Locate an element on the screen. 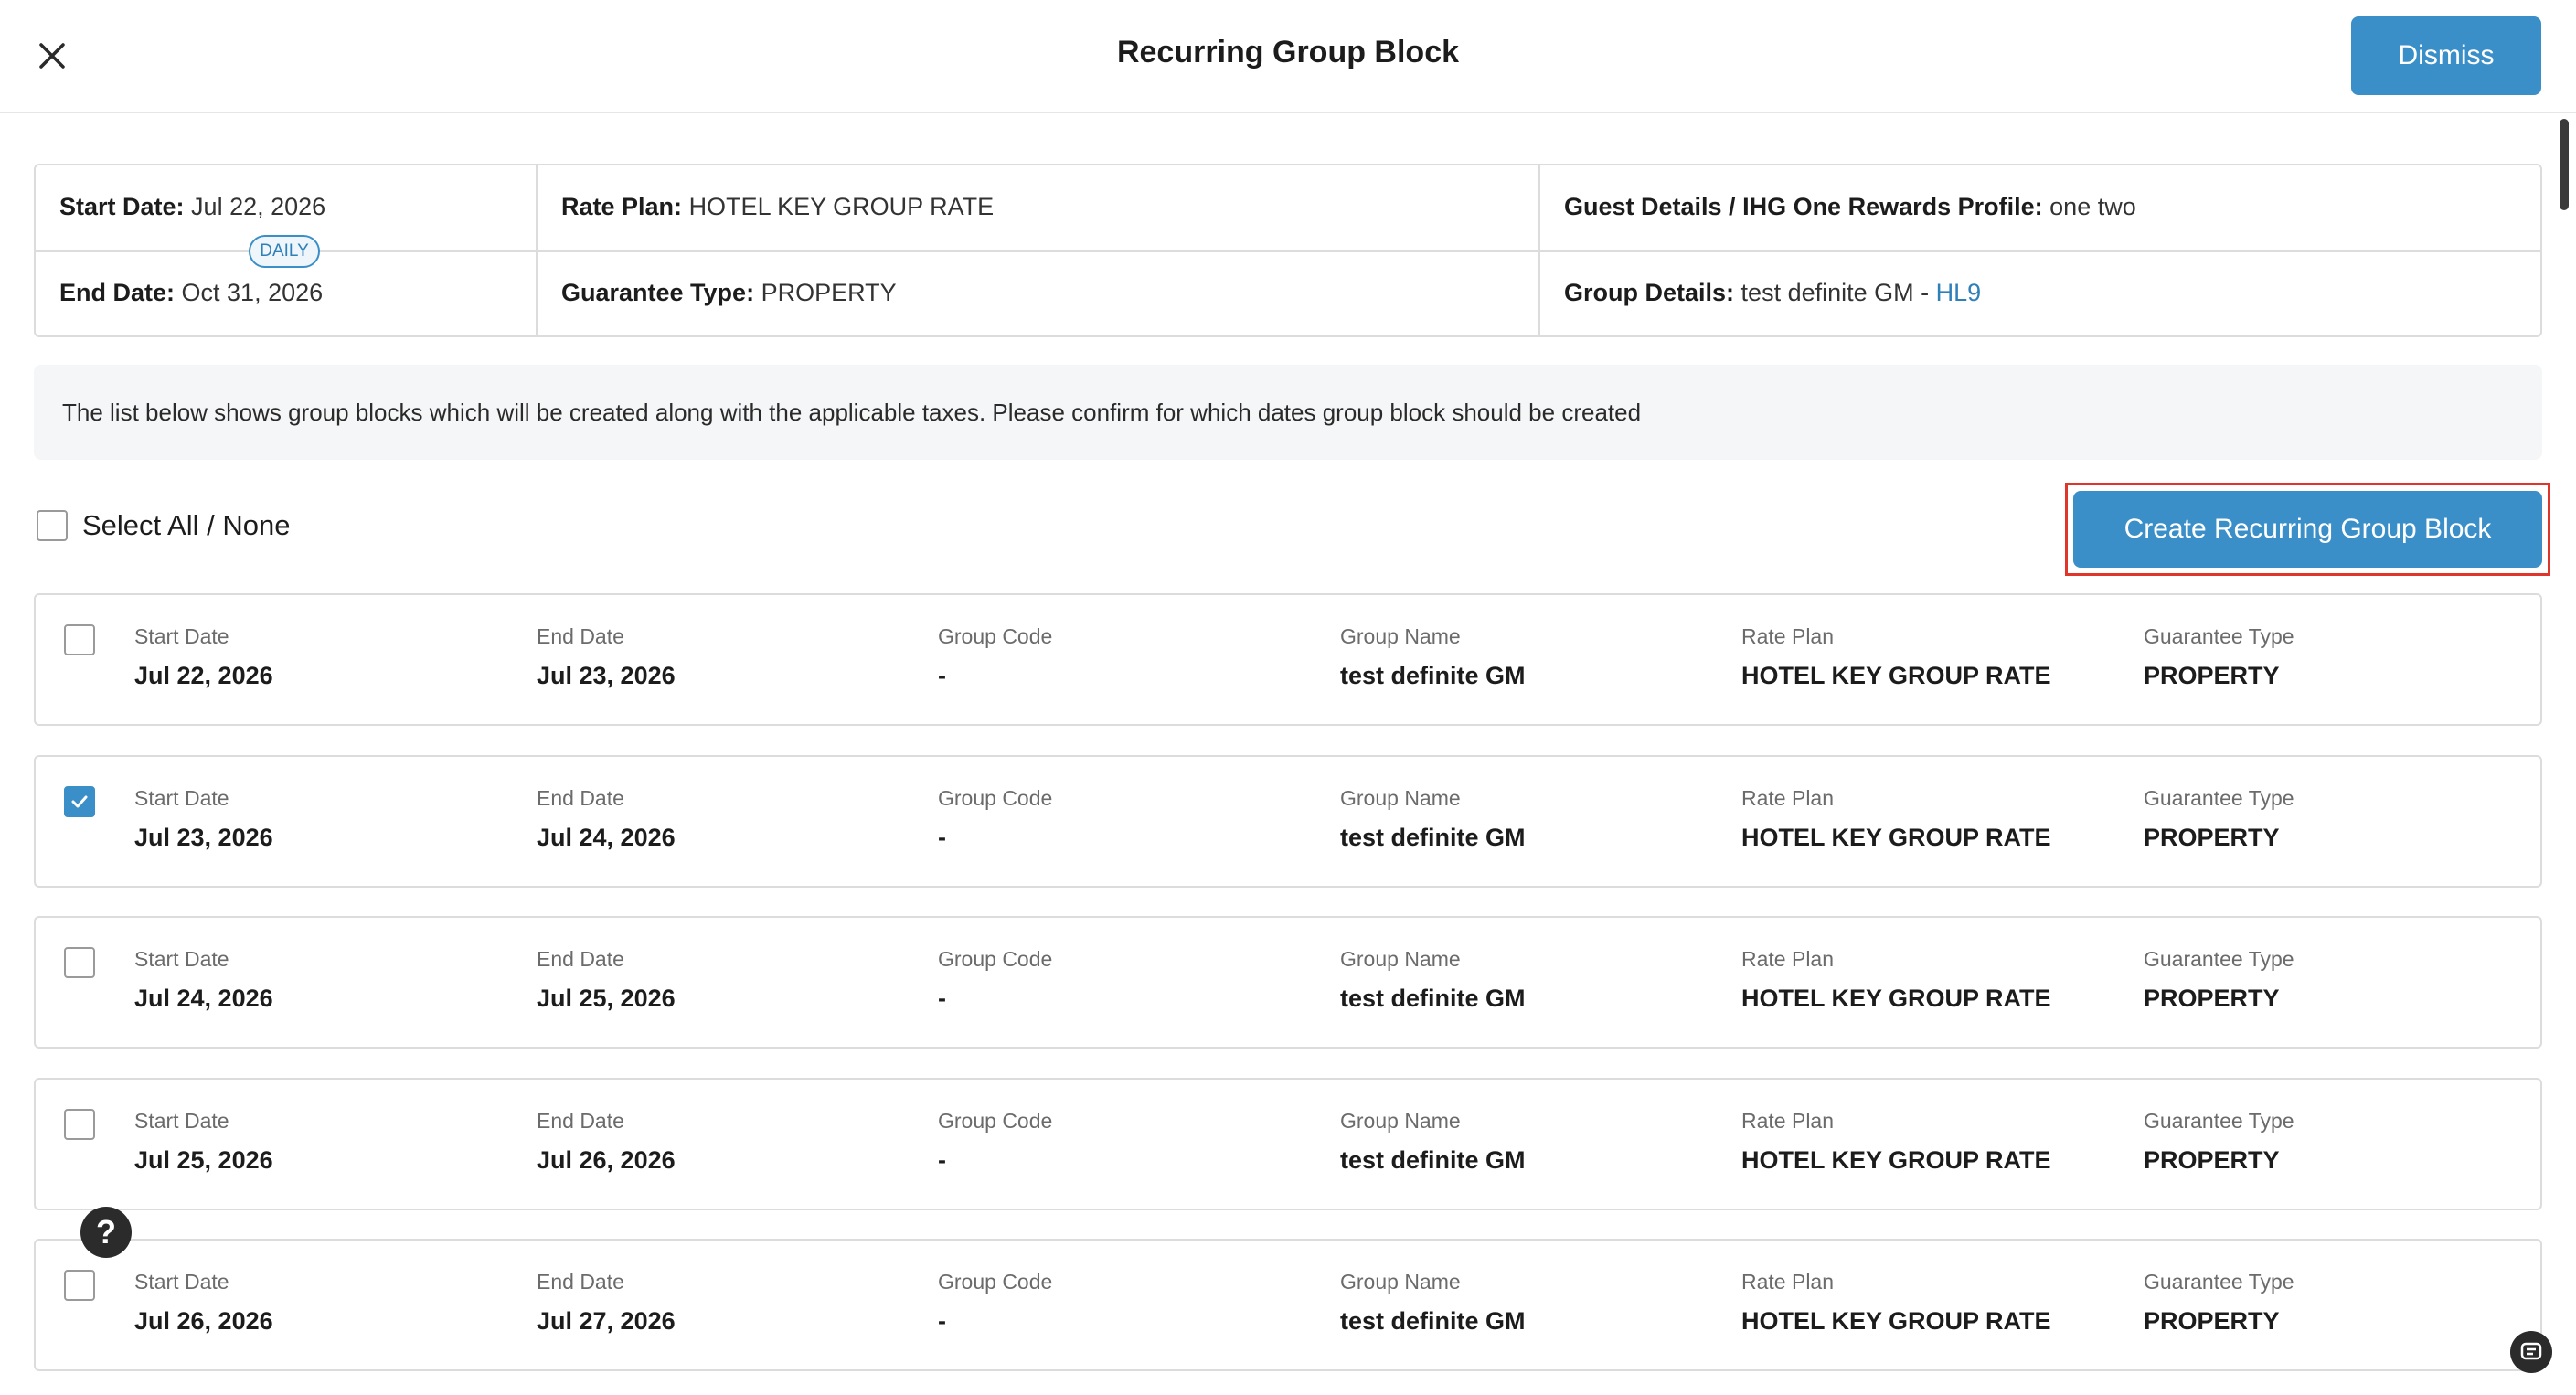 The height and width of the screenshot is (1395, 2576). checkmark-icon is located at coordinates (79, 801).